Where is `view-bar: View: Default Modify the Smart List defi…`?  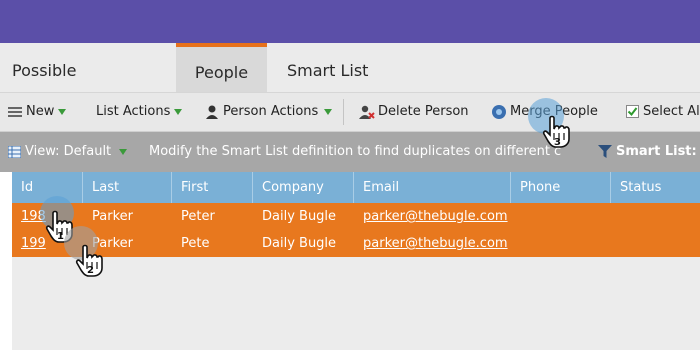 view-bar: View: Default Modify the Smart List defi… is located at coordinates (350, 152).